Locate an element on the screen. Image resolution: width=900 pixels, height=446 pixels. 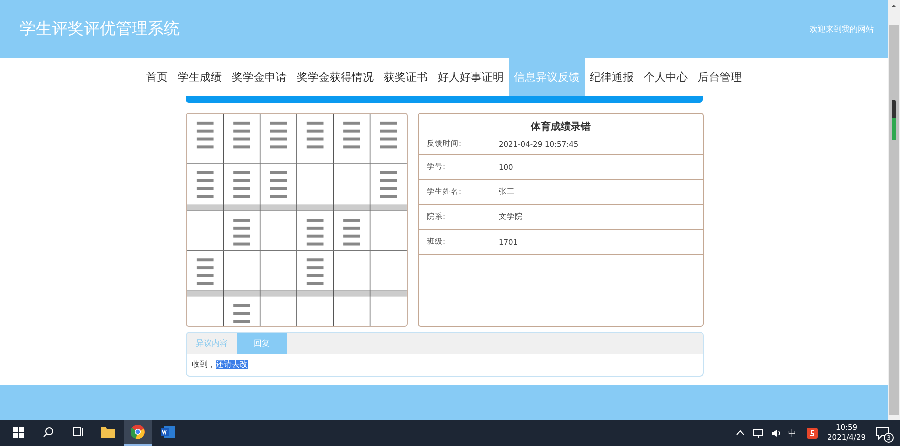
search-icon is located at coordinates (48, 432).